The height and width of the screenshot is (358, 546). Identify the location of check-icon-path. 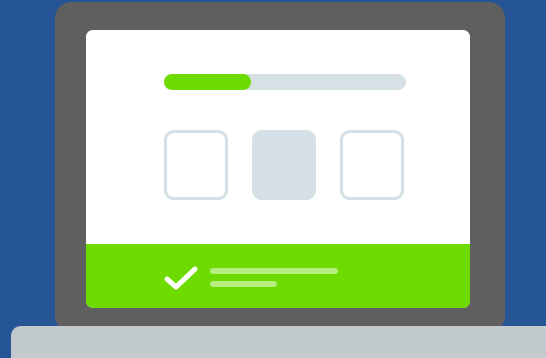
(181, 278).